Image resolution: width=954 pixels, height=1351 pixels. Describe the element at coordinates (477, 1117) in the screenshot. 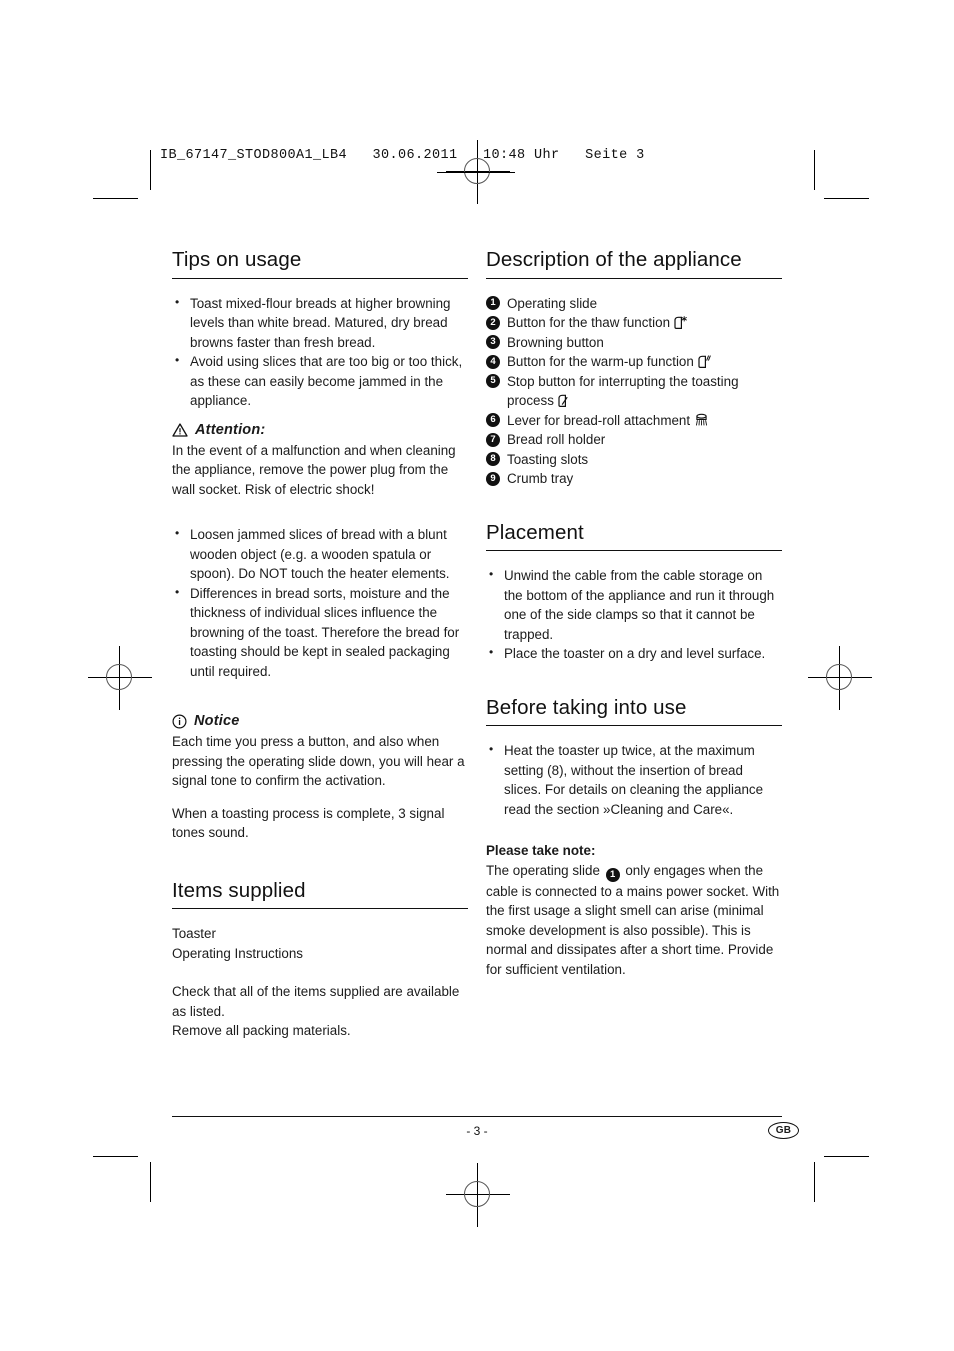

I see `footer-rule` at that location.